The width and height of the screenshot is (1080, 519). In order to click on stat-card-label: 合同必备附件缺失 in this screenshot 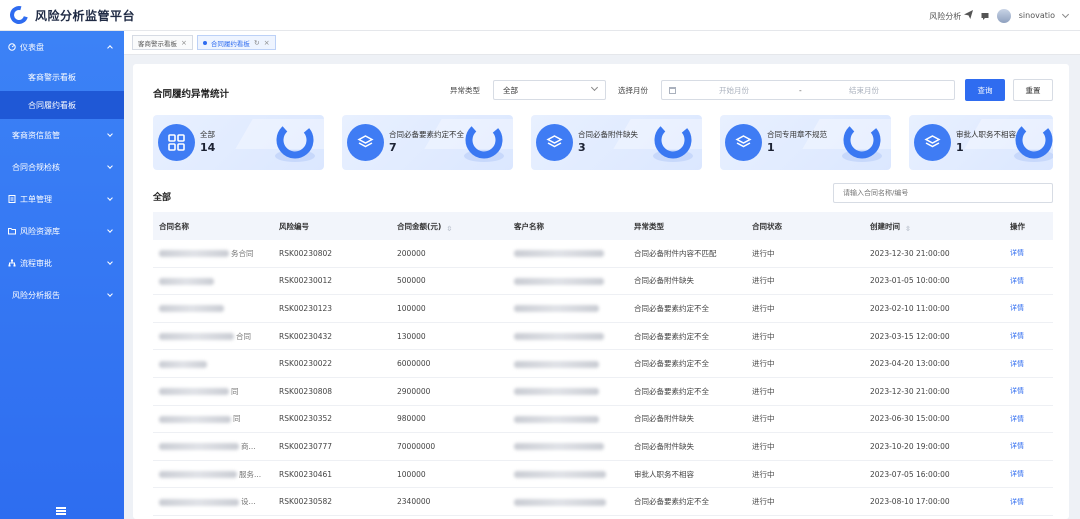, I will do `click(608, 134)`.